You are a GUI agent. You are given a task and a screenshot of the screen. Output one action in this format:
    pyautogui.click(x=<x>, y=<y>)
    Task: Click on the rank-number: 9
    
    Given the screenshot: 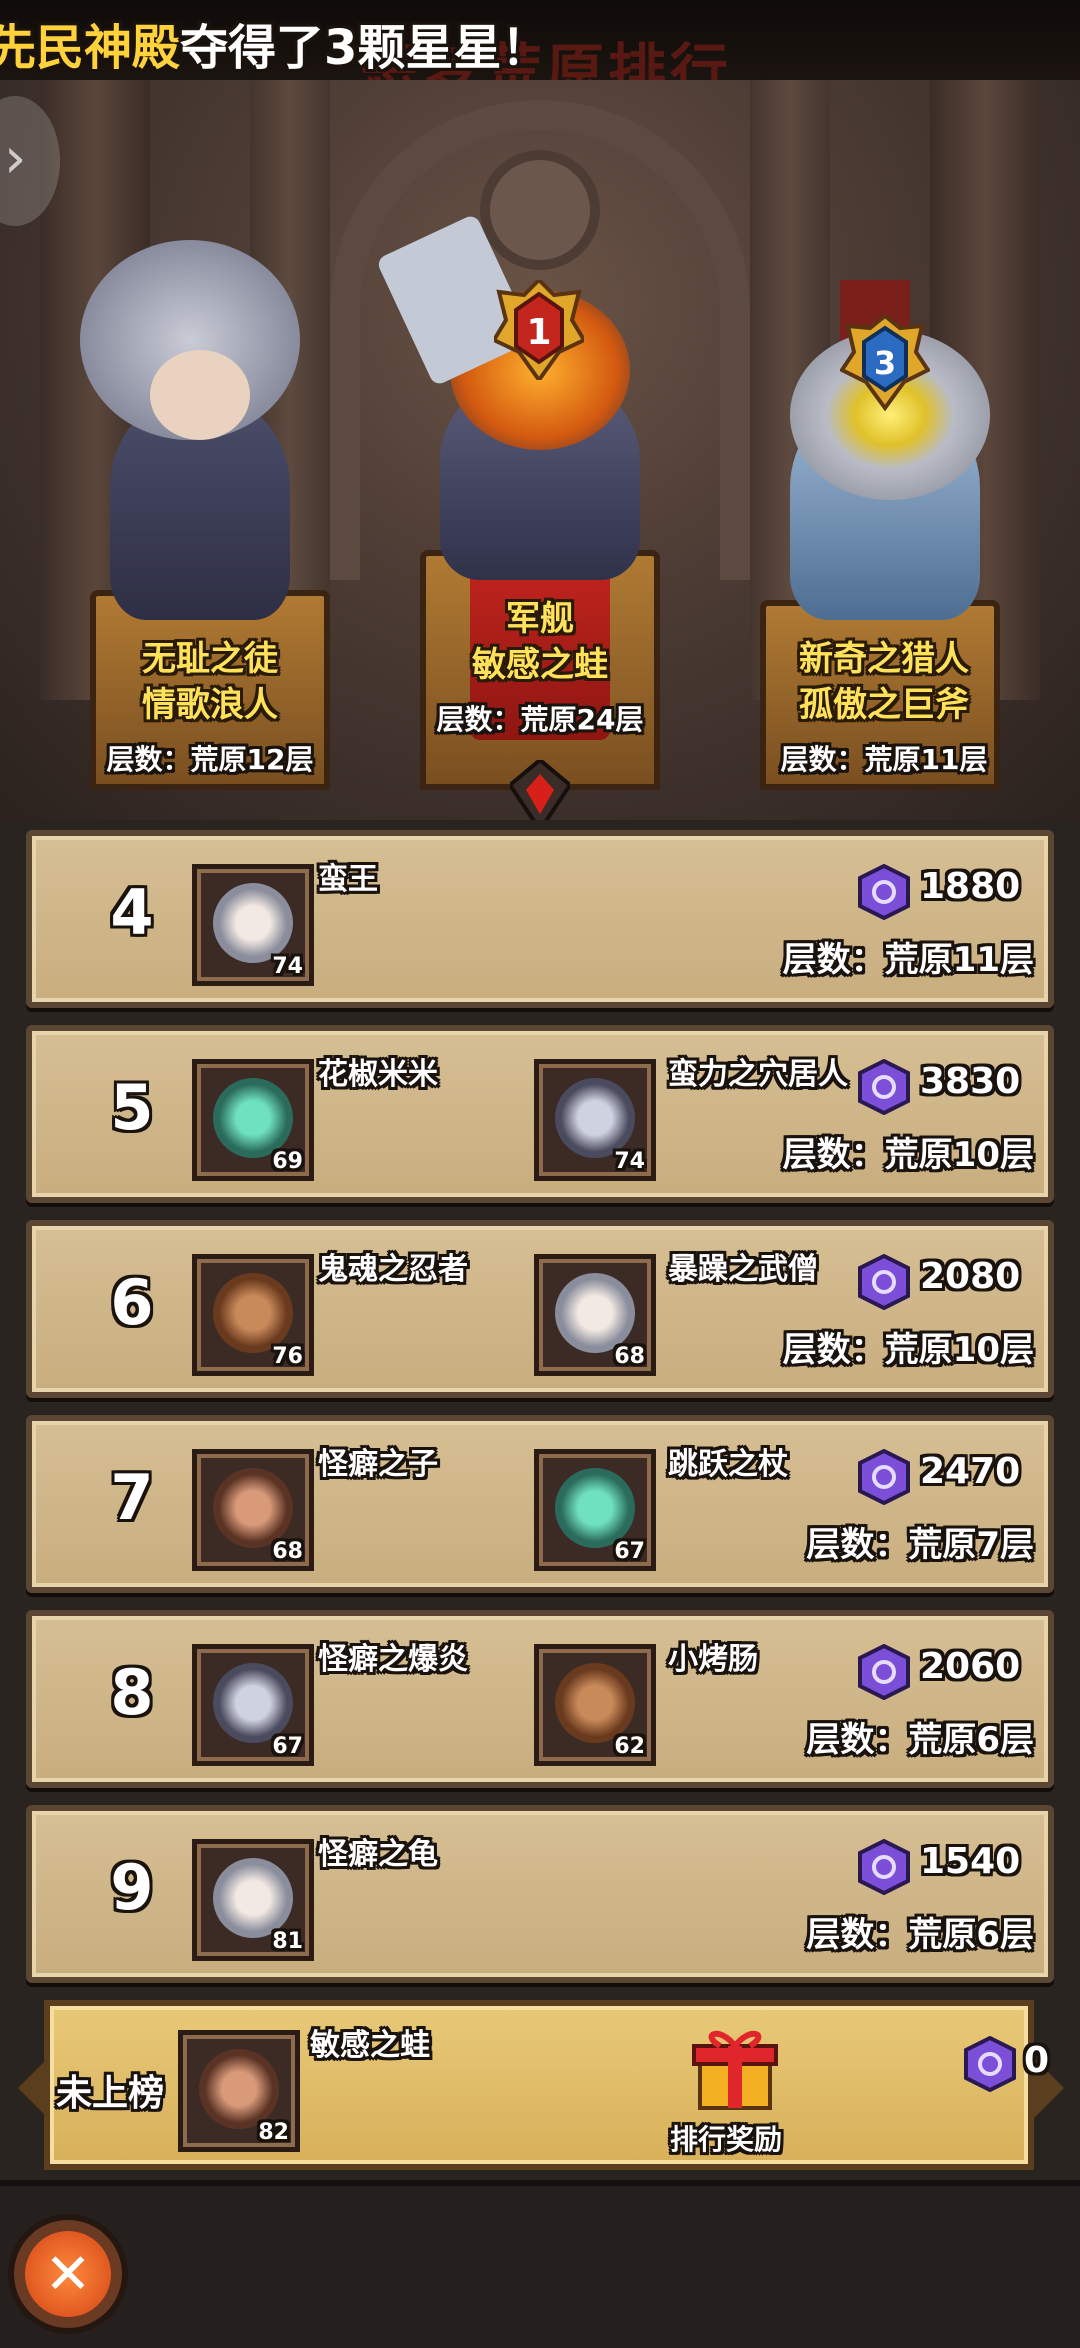 What is the action you would take?
    pyautogui.click(x=132, y=1887)
    